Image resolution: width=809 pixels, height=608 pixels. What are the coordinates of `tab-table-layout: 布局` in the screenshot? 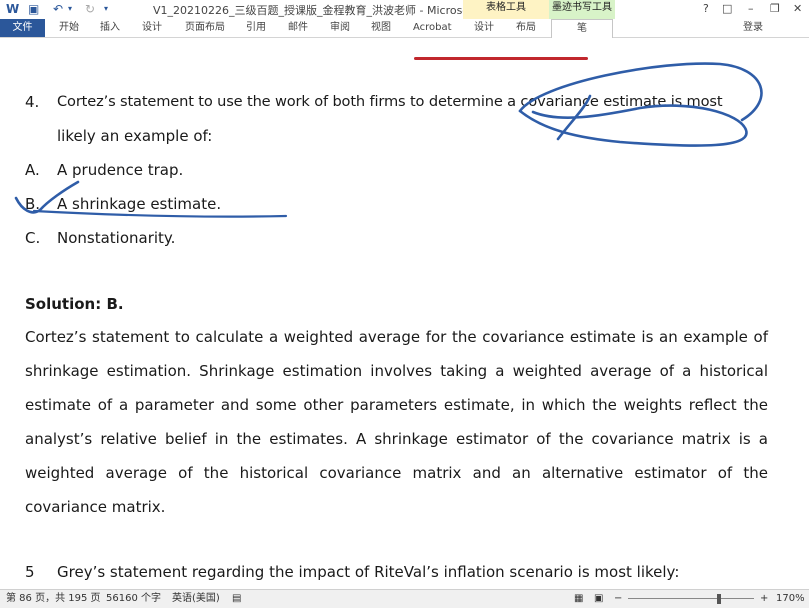 It's located at (526, 28).